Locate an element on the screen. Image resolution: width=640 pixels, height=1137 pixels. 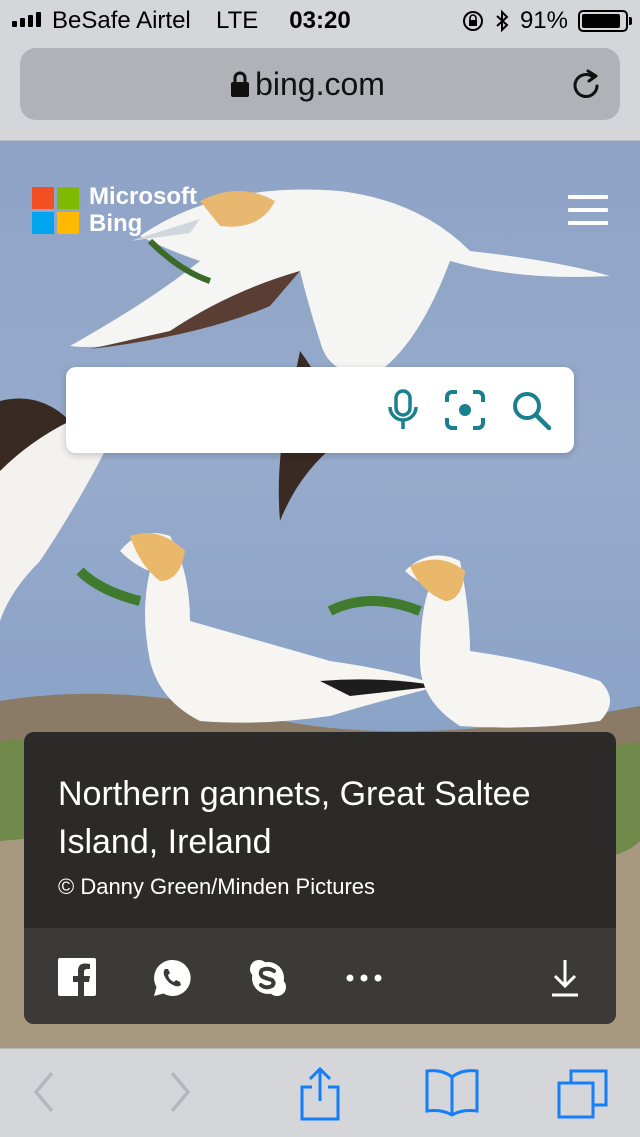
share-icon is located at coordinates (320, 1094).